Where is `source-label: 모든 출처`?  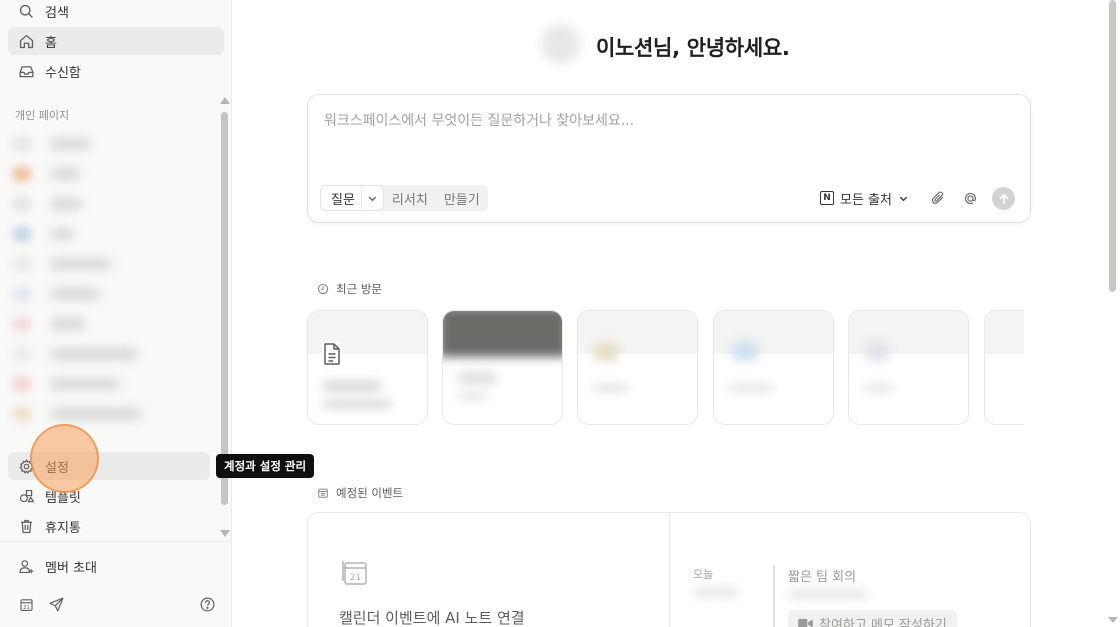
source-label: 모든 출처 is located at coordinates (866, 200).